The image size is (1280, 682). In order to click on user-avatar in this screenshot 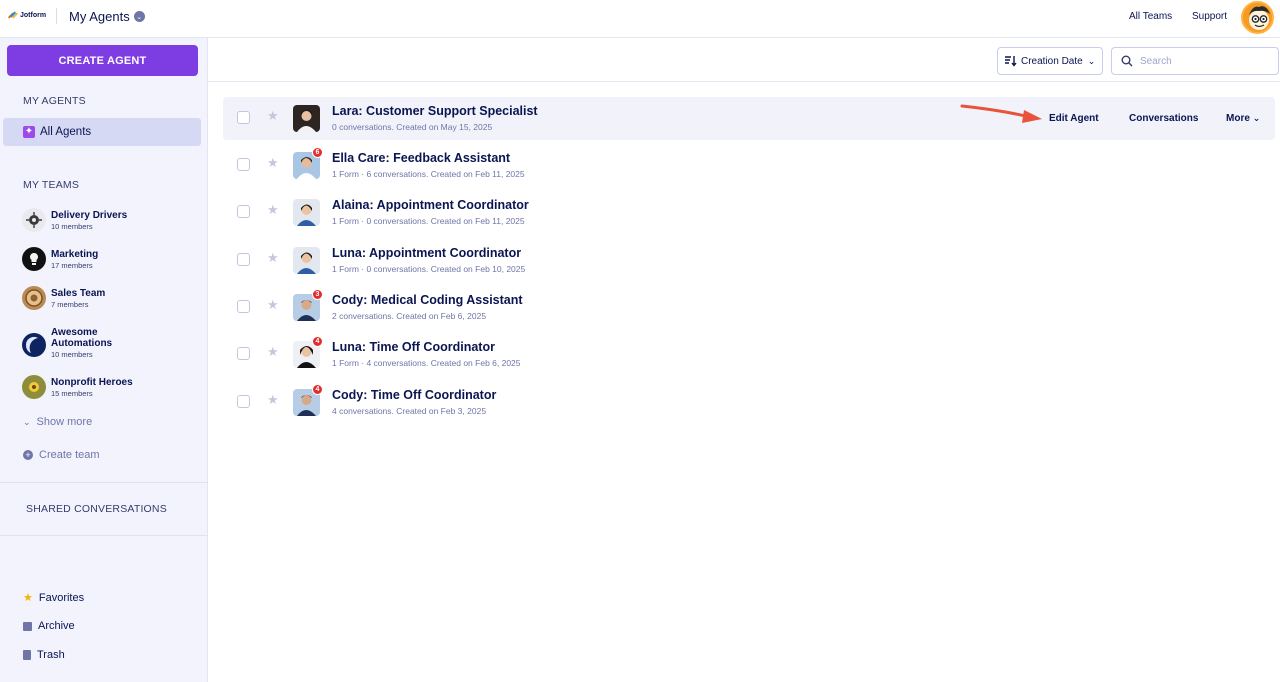, I will do `click(1257, 17)`.